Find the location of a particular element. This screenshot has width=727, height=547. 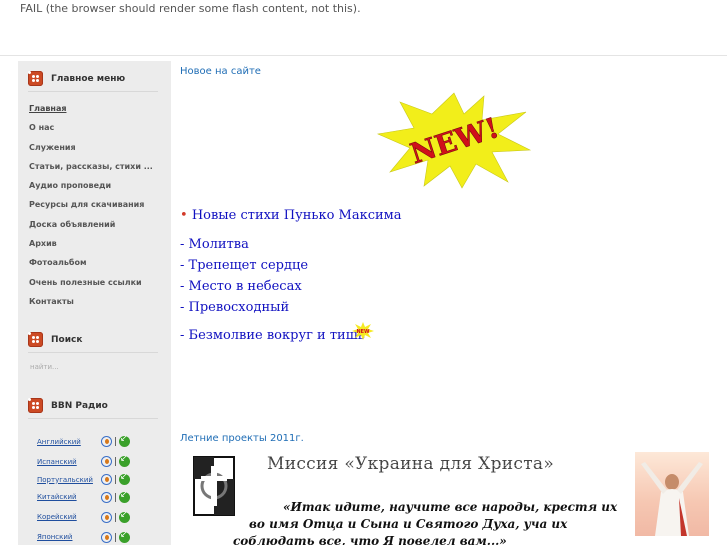

new-small-badge-icon: NEW is located at coordinates (363, 331).